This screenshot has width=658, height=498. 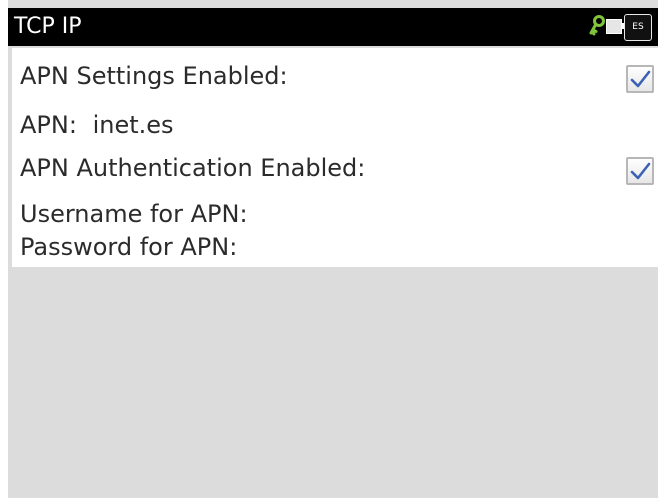 What do you see at coordinates (333, 27) in the screenshot?
I see `title-bar: TCP IP ES` at bounding box center [333, 27].